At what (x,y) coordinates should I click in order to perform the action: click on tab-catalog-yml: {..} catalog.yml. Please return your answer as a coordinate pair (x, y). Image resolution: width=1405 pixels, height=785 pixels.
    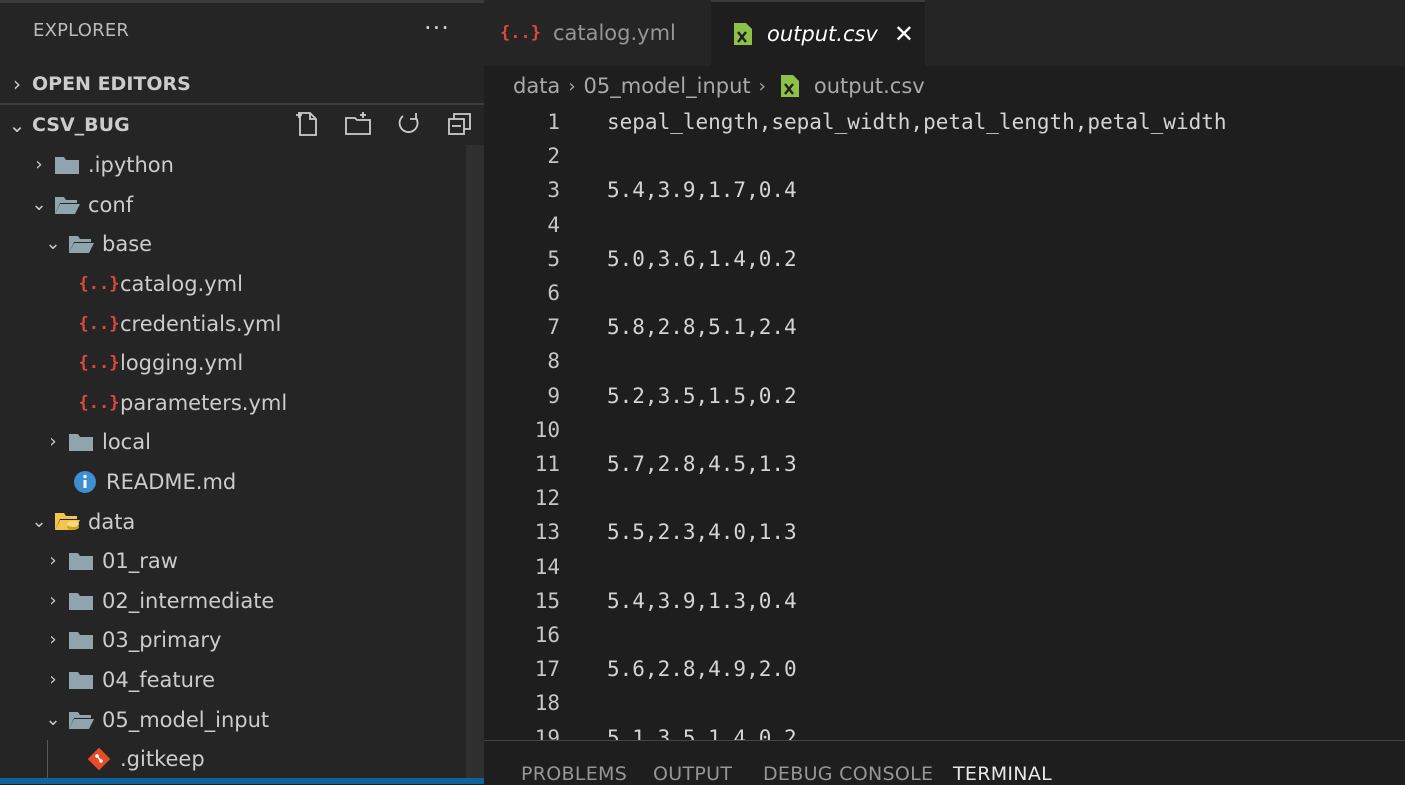
    Looking at the image, I should click on (597, 33).